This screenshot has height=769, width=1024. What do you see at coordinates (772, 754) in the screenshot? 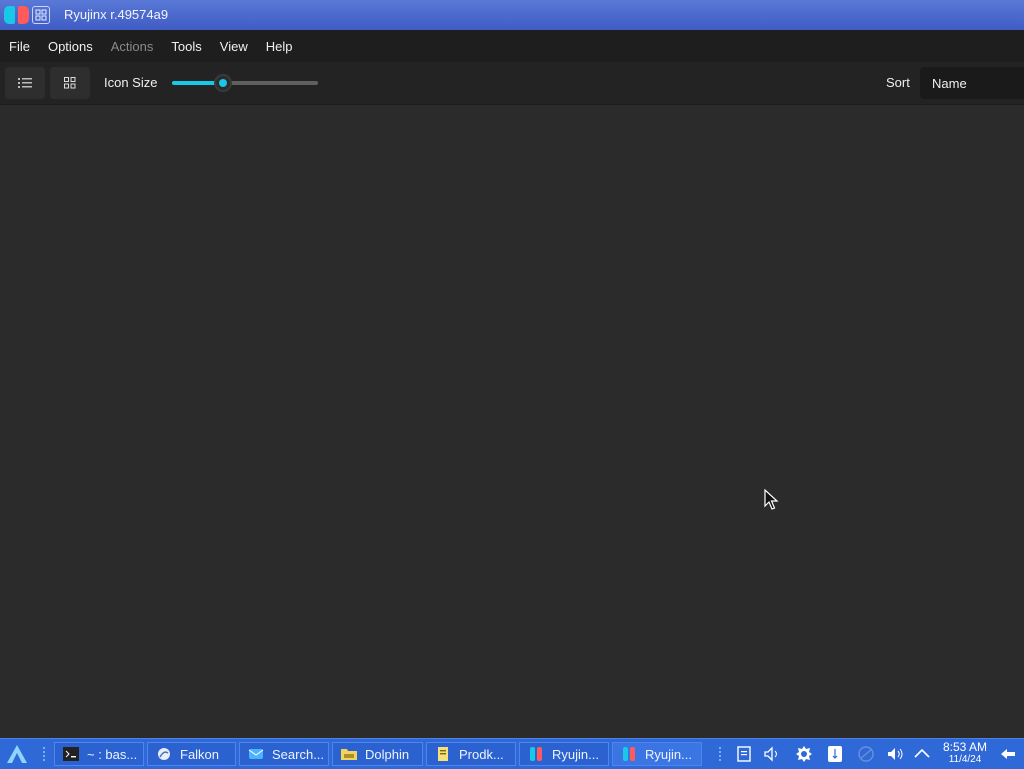
I see `volume-icon` at bounding box center [772, 754].